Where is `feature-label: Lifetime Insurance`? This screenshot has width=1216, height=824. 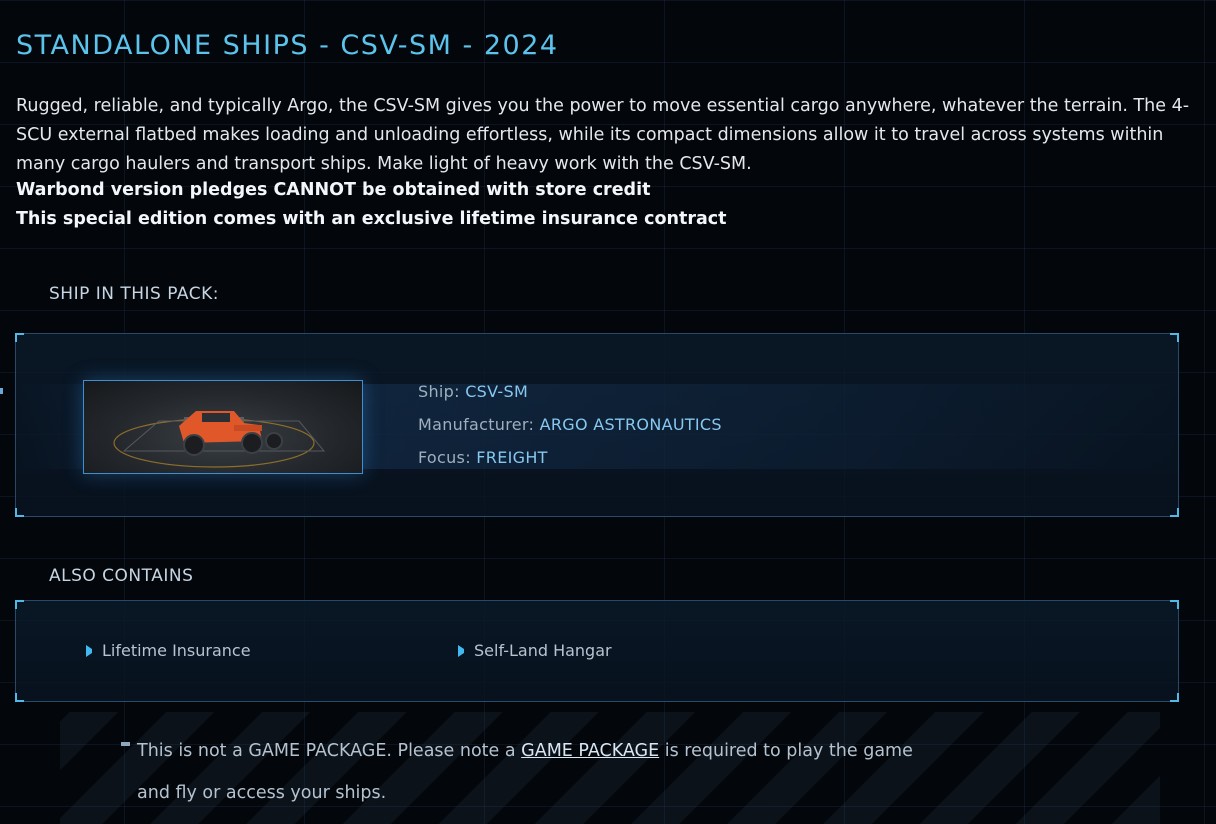 feature-label: Lifetime Insurance is located at coordinates (176, 650).